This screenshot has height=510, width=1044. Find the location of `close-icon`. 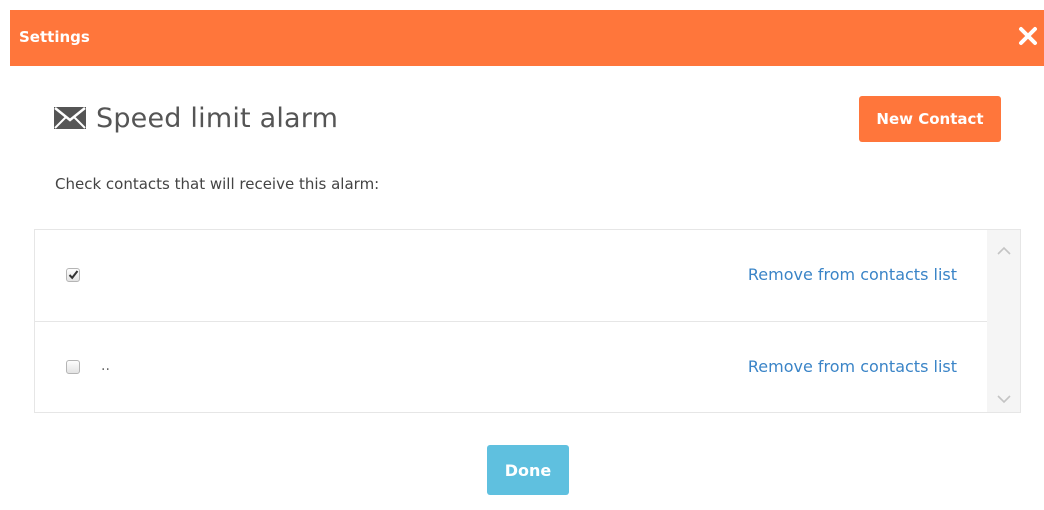

close-icon is located at coordinates (1028, 36).